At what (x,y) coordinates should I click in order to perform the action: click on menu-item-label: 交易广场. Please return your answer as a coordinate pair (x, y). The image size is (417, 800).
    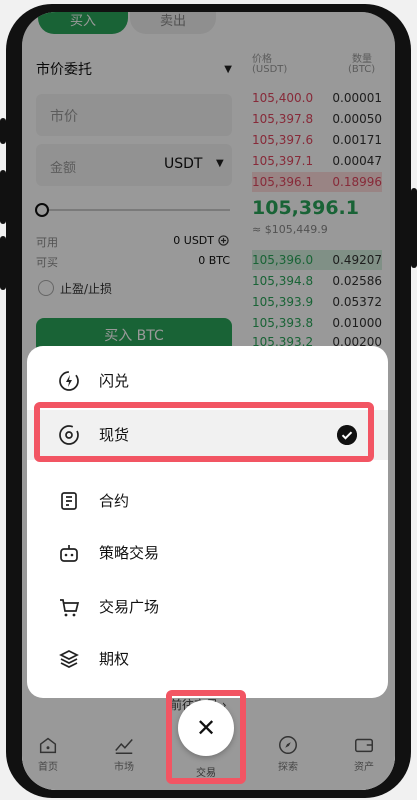
    Looking at the image, I should click on (129, 607).